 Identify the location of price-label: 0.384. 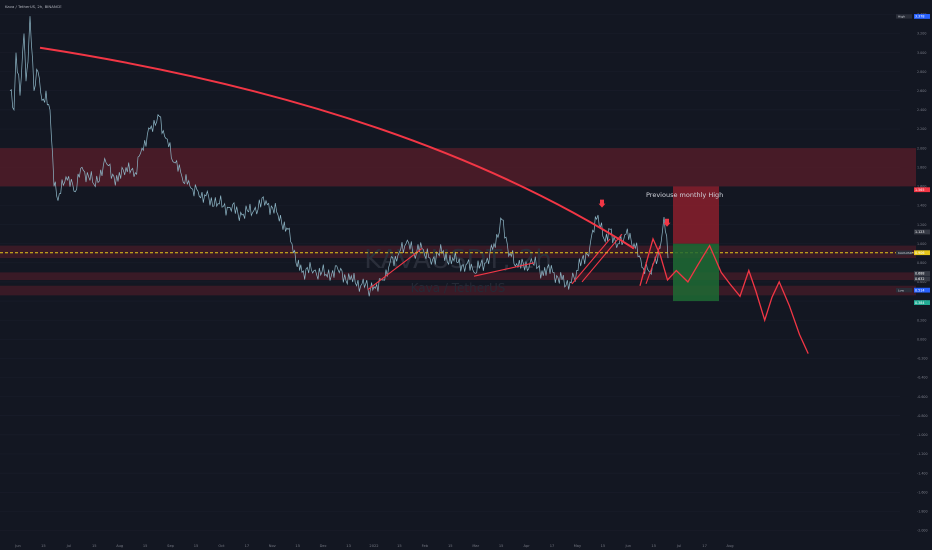
(919, 303).